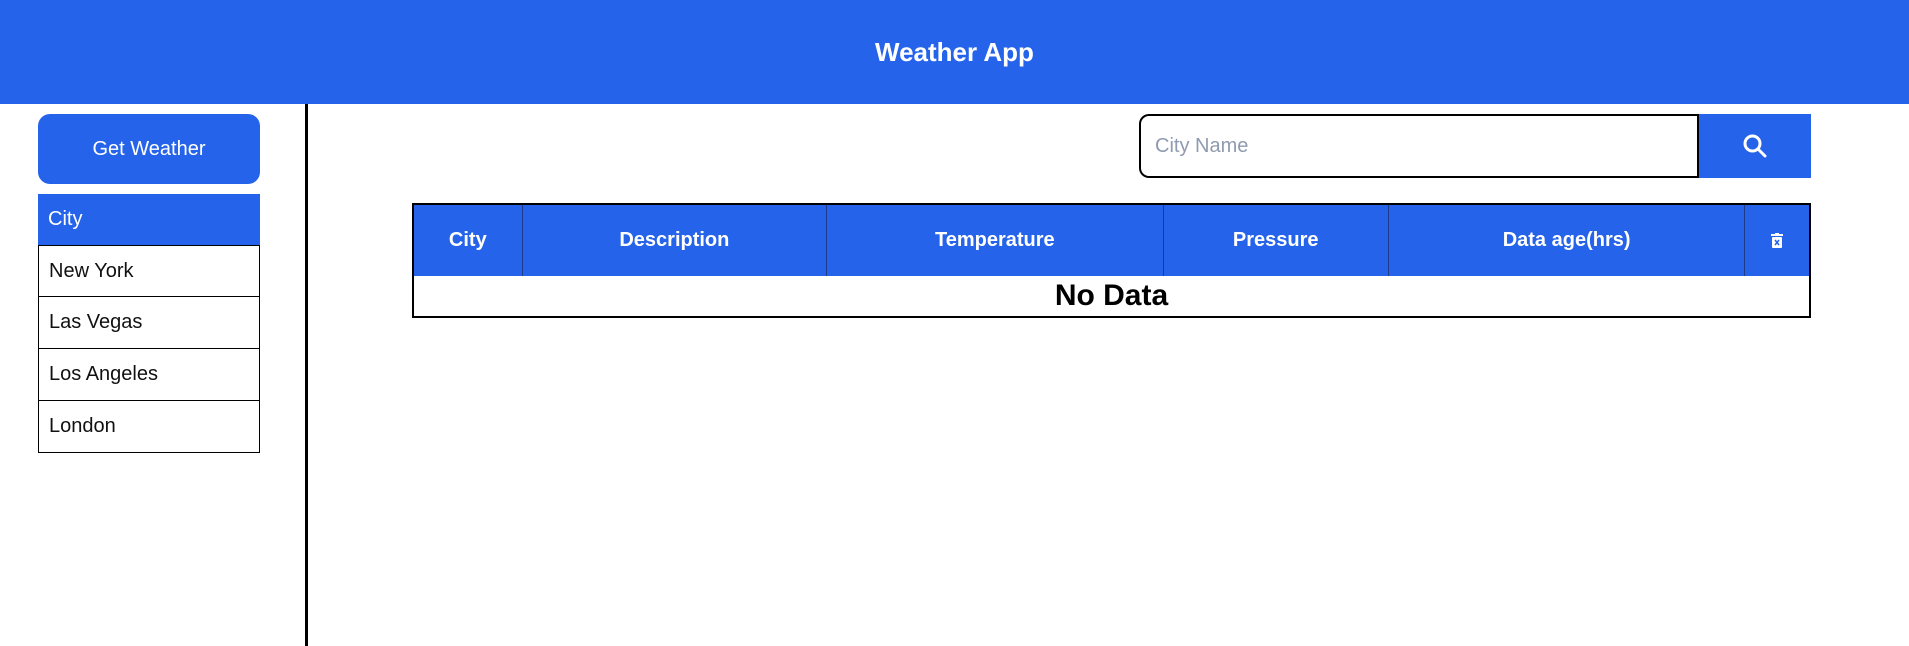  Describe the element at coordinates (149, 427) in the screenshot. I see `city-item-london: London` at that location.